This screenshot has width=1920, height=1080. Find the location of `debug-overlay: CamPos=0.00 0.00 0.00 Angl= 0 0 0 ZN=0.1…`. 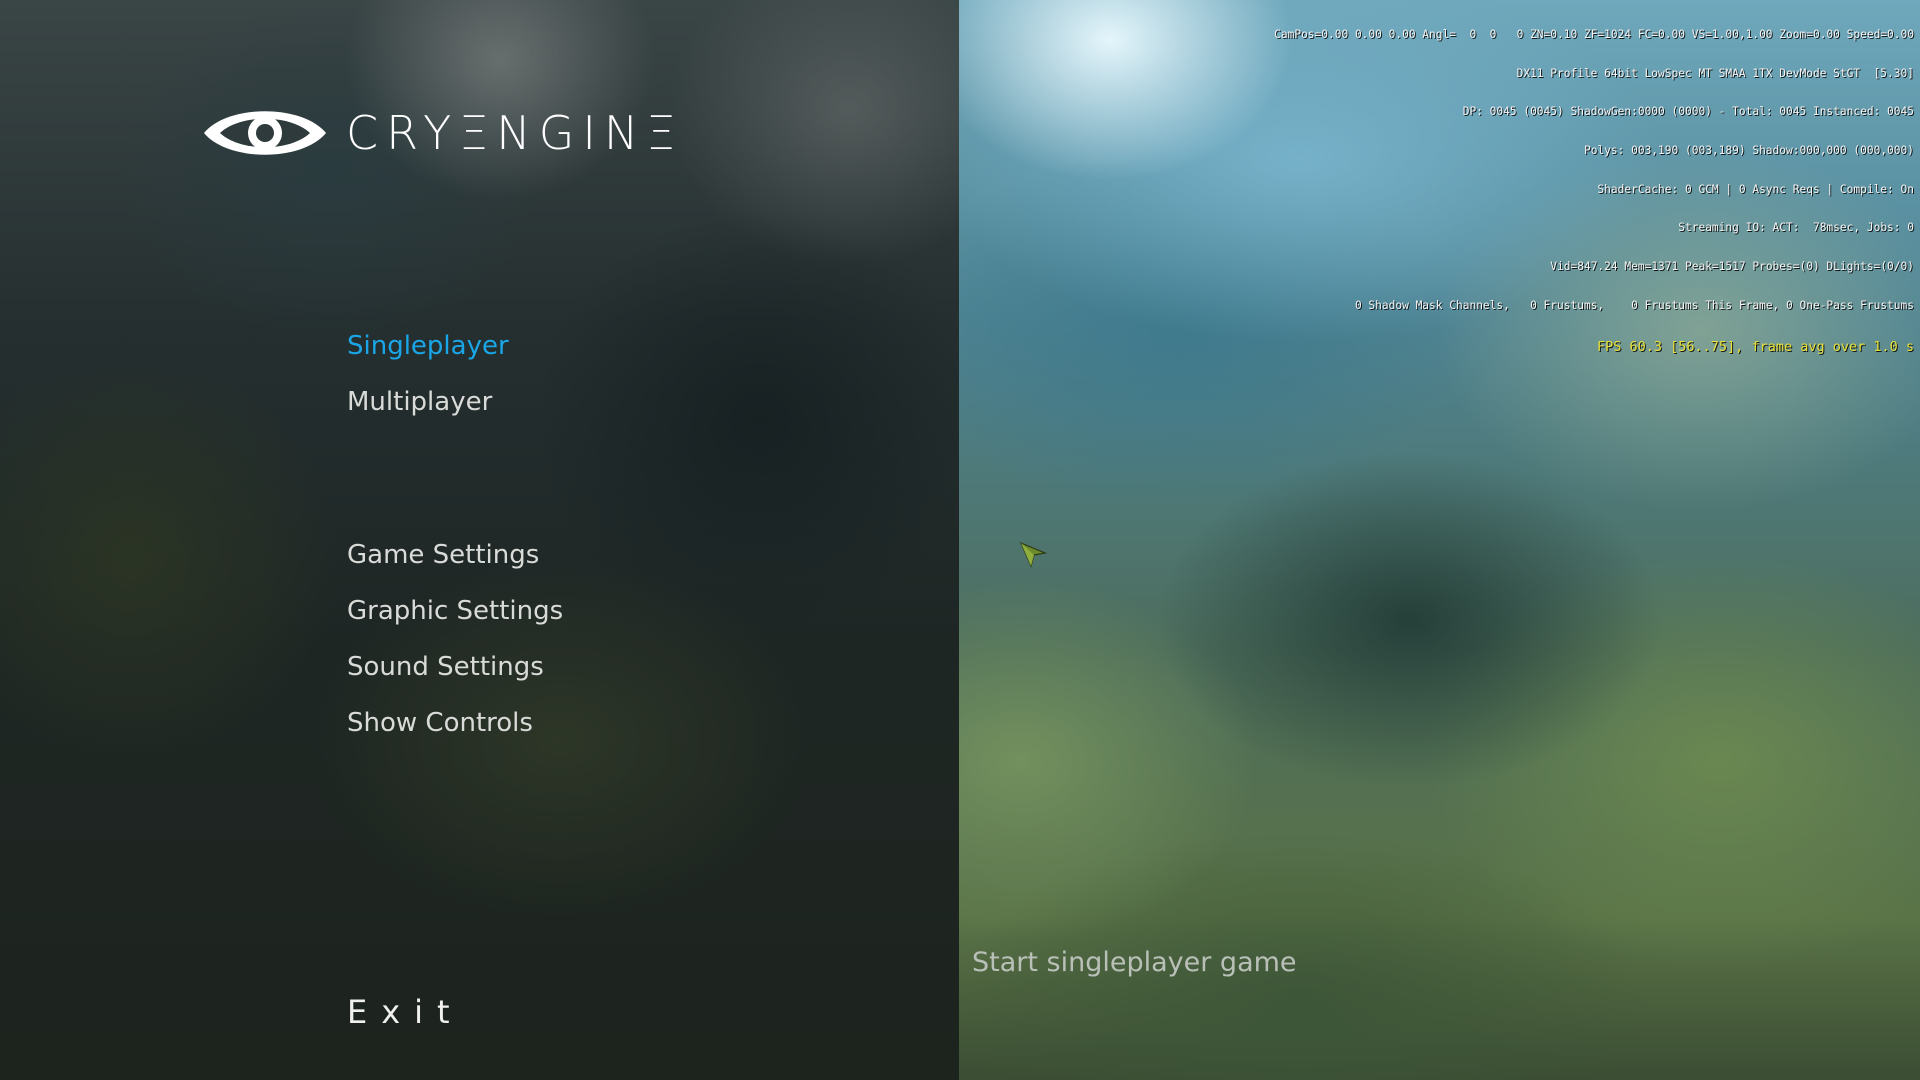

debug-overlay: CamPos=0.00 0.00 0.00 Angl= 0 0 0 ZN=0.1… is located at coordinates (1594, 191).